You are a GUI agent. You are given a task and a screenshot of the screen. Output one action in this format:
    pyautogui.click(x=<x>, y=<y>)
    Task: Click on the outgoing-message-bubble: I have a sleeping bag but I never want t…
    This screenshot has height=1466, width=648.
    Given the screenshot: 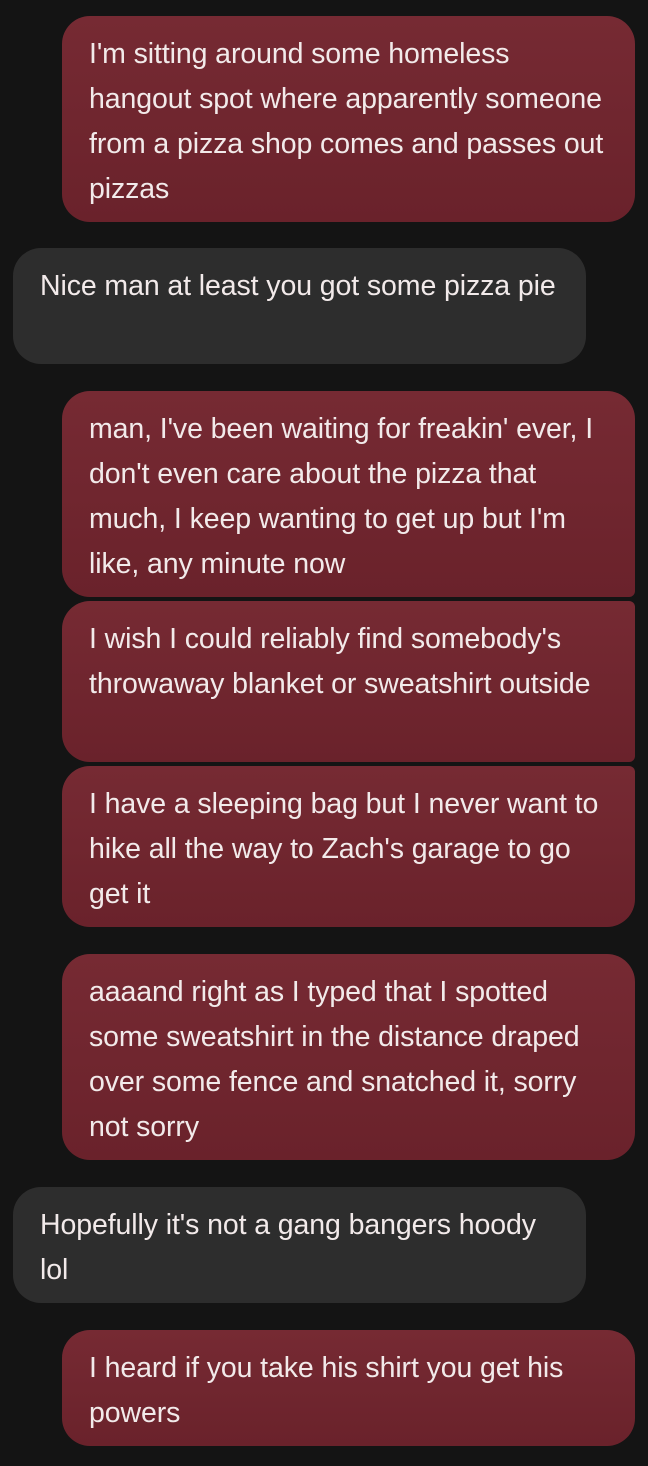 What is the action you would take?
    pyautogui.click(x=348, y=846)
    